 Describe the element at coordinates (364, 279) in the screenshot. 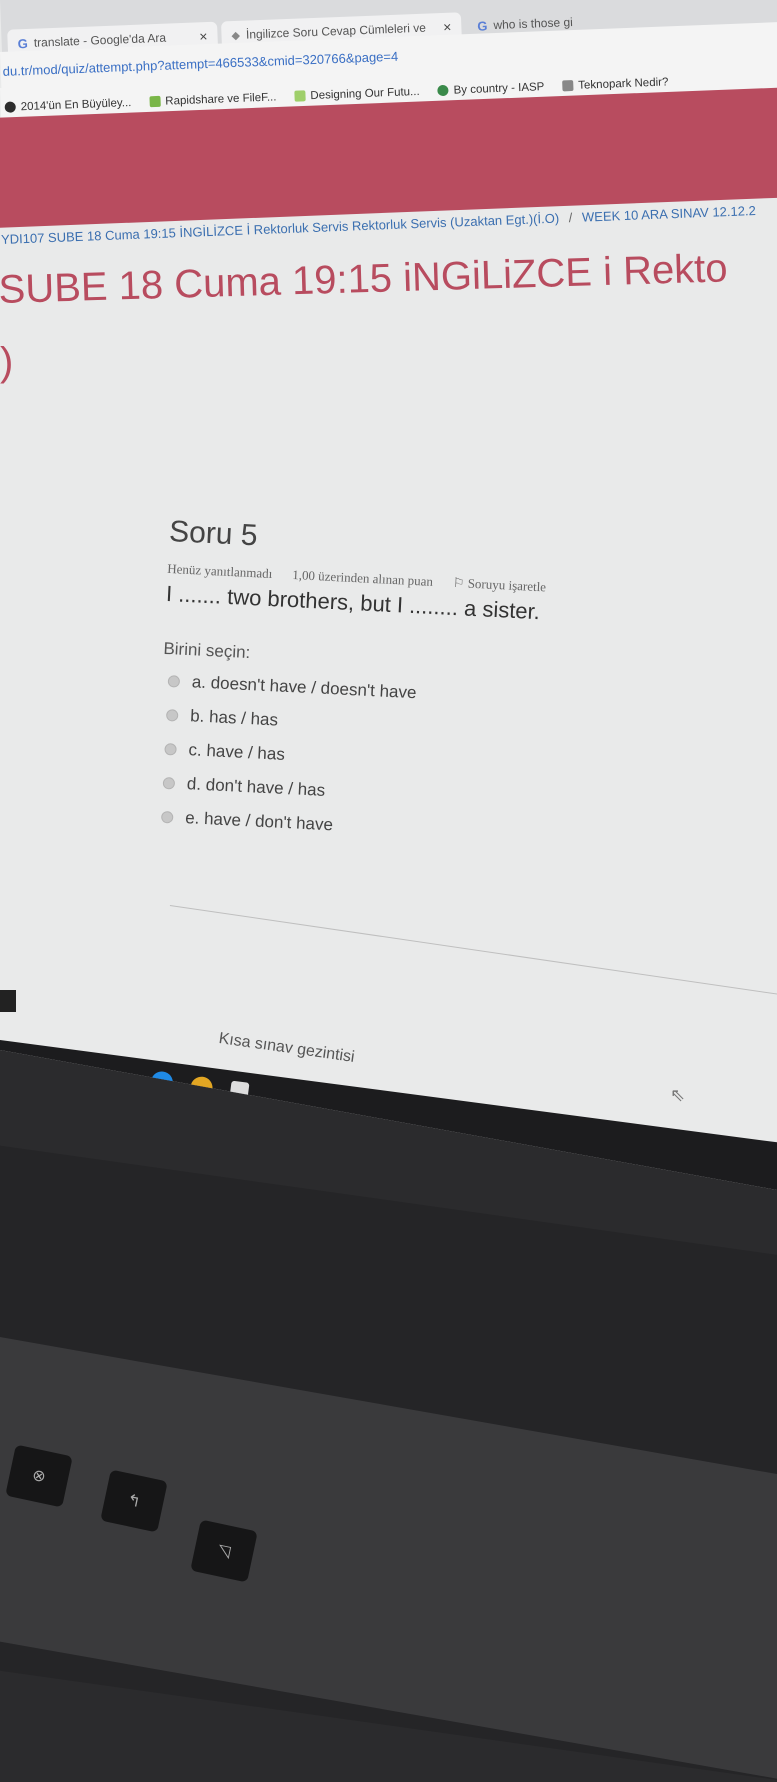

I see `page-title: SUBE 18 Cuma 19:15 iNGiLiZCE i Rekto` at that location.